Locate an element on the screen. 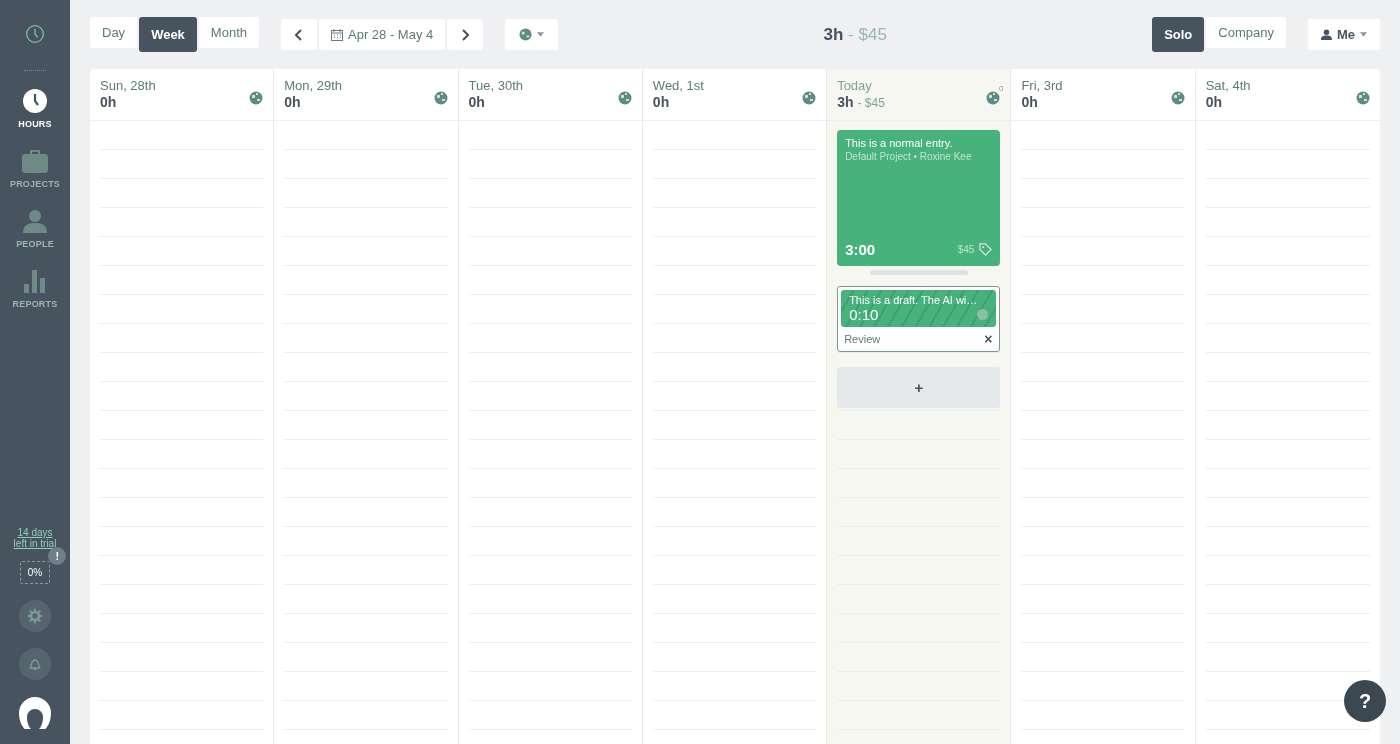  scope-tab: Company is located at coordinates (1246, 32).